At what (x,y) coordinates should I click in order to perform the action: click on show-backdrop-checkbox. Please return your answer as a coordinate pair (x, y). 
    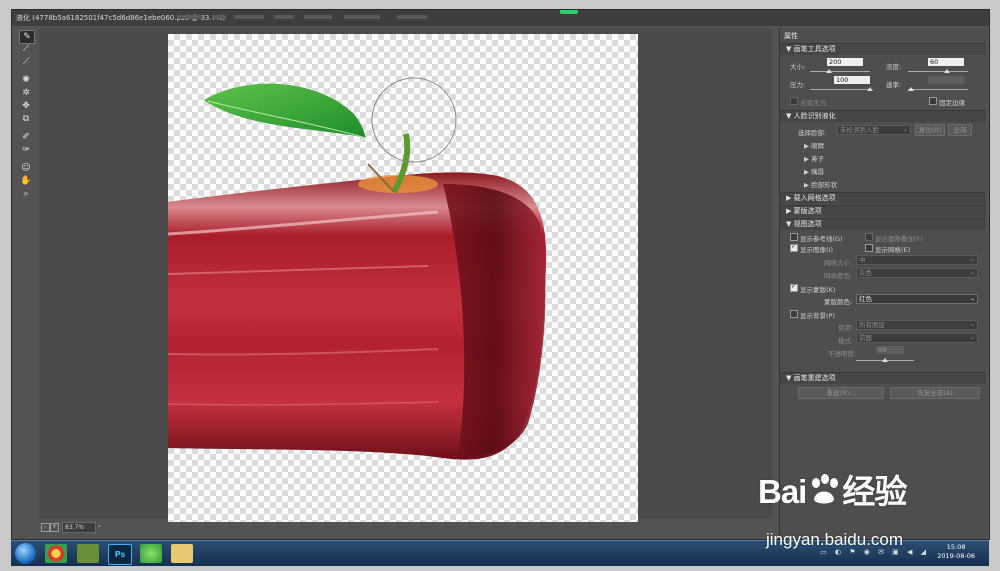
    Looking at the image, I should click on (794, 314).